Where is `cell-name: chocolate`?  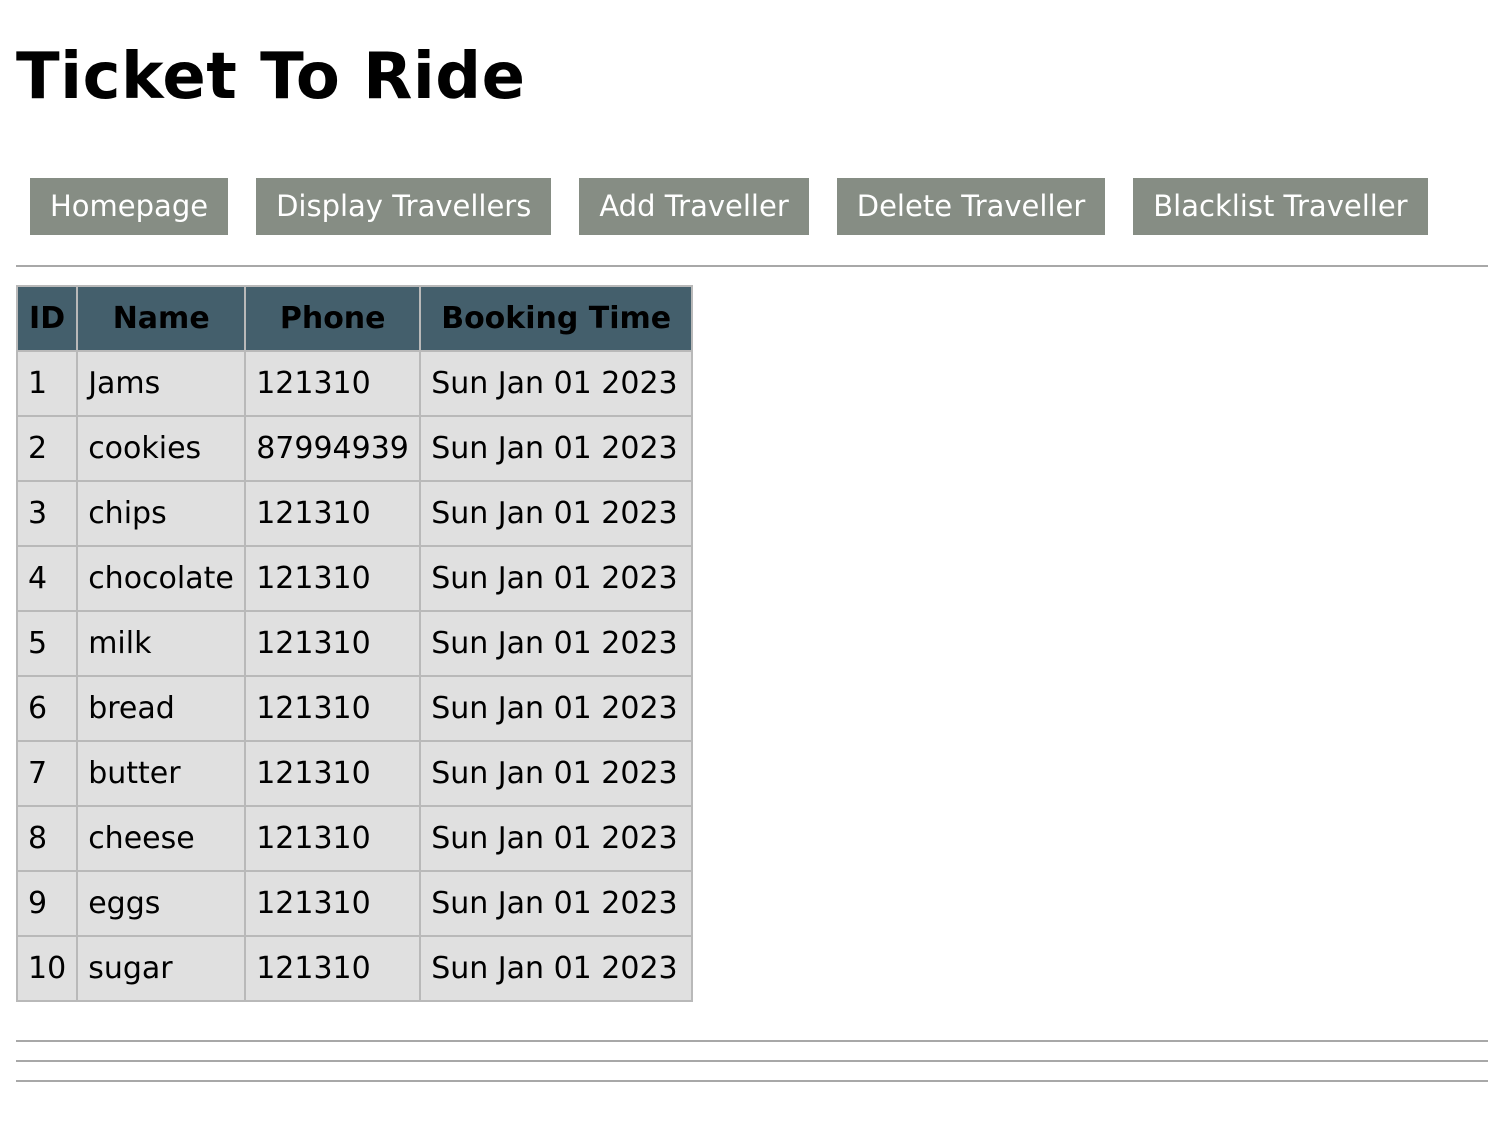
cell-name: chocolate is located at coordinates (161, 578).